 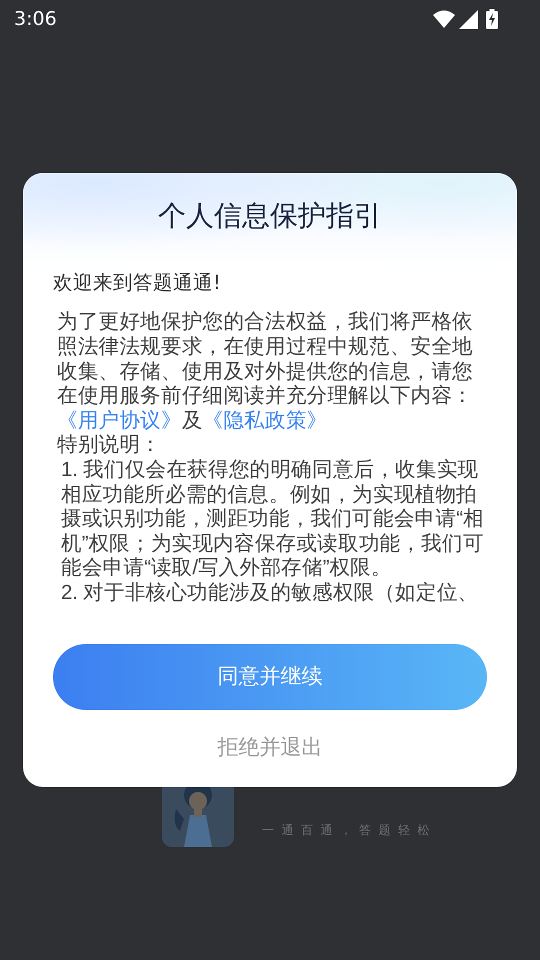 What do you see at coordinates (468, 19) in the screenshot?
I see `signal-icon` at bounding box center [468, 19].